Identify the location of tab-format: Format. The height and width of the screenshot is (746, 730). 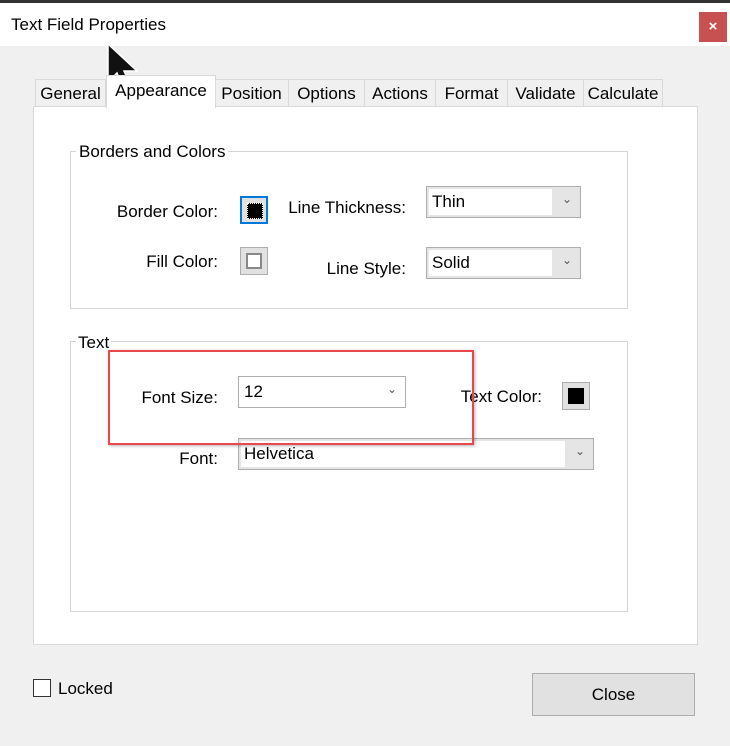
(471, 93).